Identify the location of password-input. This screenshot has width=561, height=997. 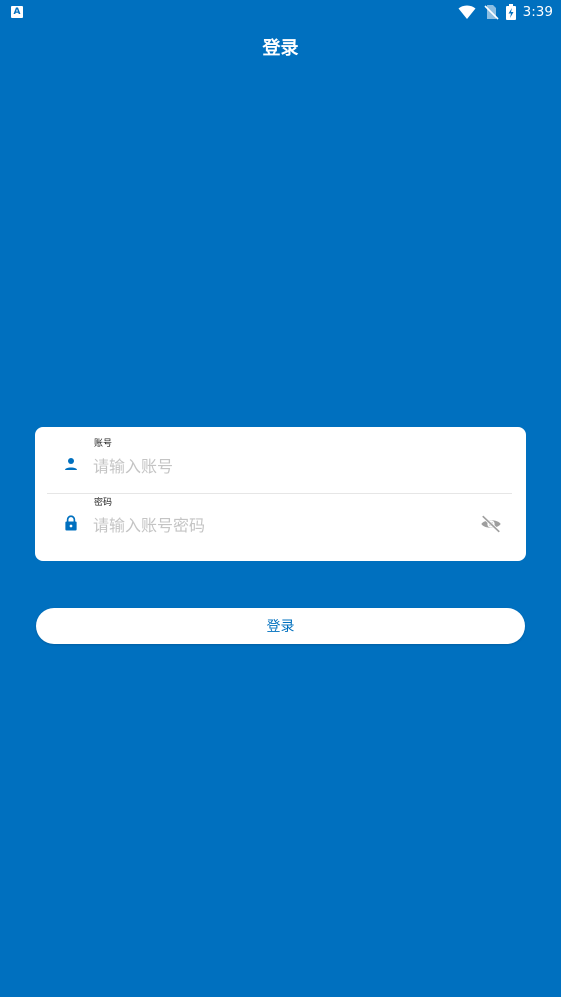
(278, 525).